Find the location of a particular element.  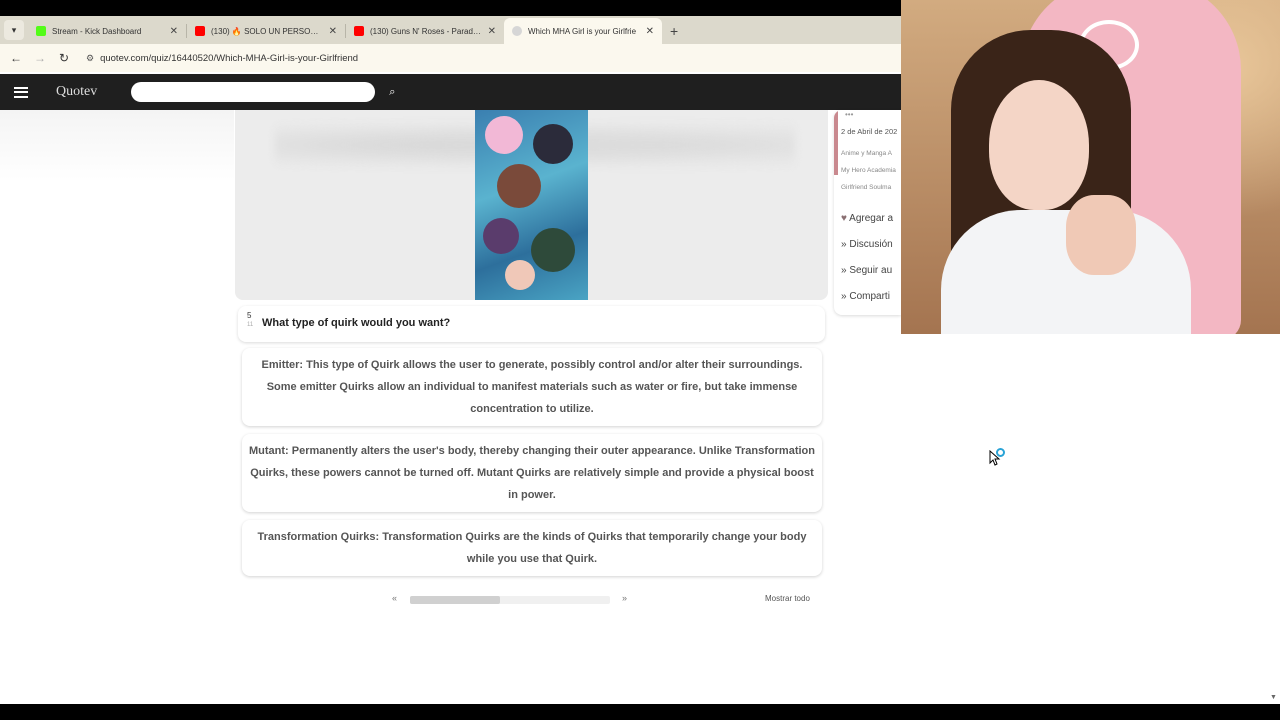

publish-date: 2 de Abril de 202 is located at coordinates (869, 131).